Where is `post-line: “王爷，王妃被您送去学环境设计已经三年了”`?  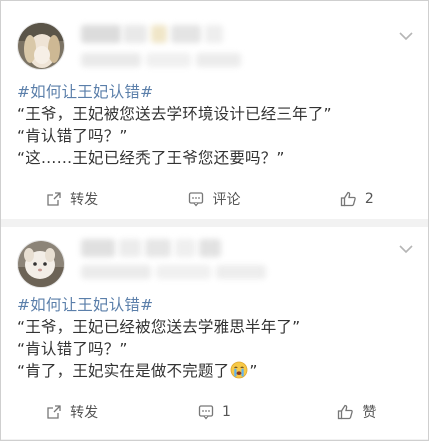 post-line: “王爷，王妃被您送去学环境设计已经三年了” is located at coordinates (174, 114).